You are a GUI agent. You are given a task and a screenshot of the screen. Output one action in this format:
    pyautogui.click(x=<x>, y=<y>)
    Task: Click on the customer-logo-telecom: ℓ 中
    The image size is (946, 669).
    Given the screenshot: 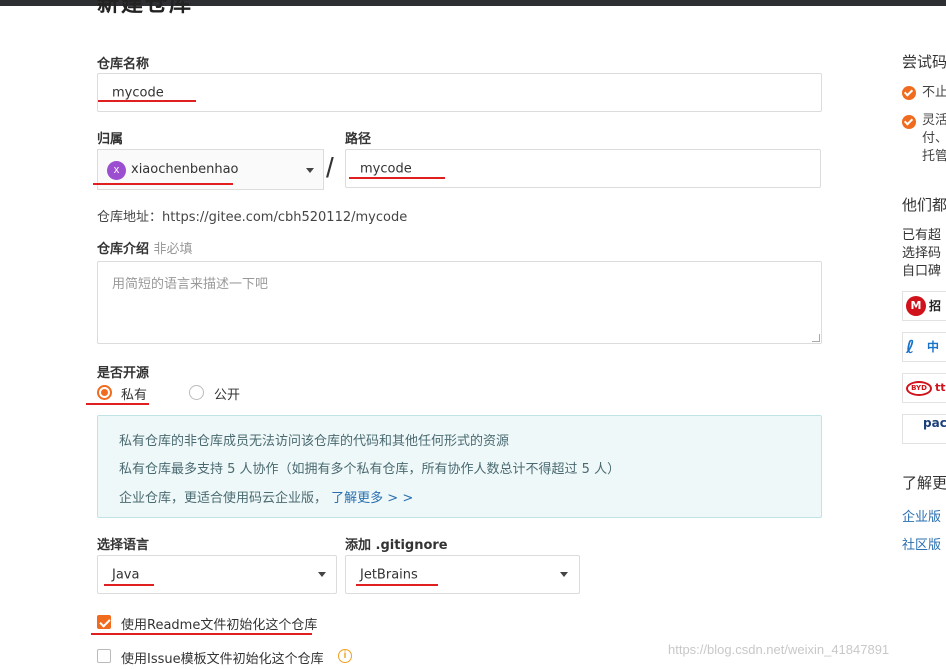 What is the action you would take?
    pyautogui.click(x=924, y=347)
    